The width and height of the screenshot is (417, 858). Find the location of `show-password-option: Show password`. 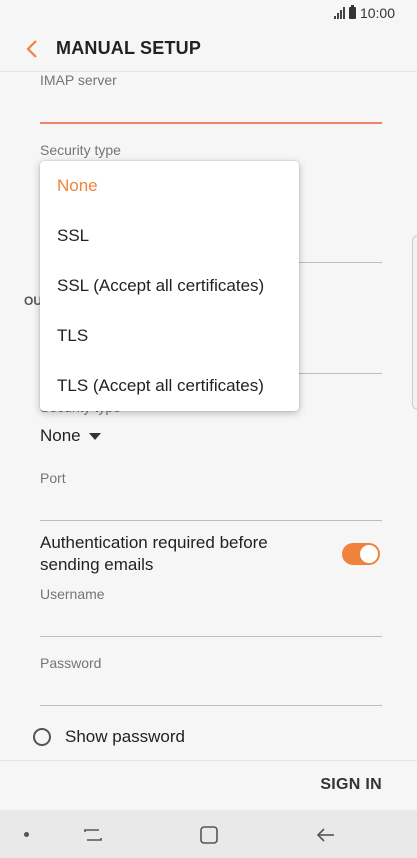

show-password-option: Show password is located at coordinates (109, 737).